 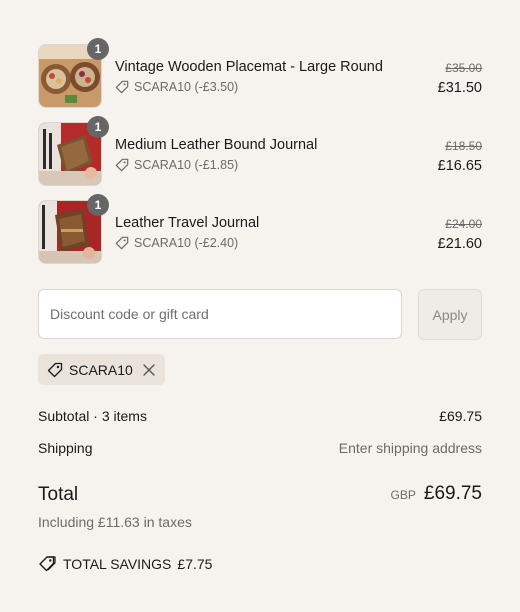 I want to click on shipping-value: Enter shipping address, so click(x=410, y=448).